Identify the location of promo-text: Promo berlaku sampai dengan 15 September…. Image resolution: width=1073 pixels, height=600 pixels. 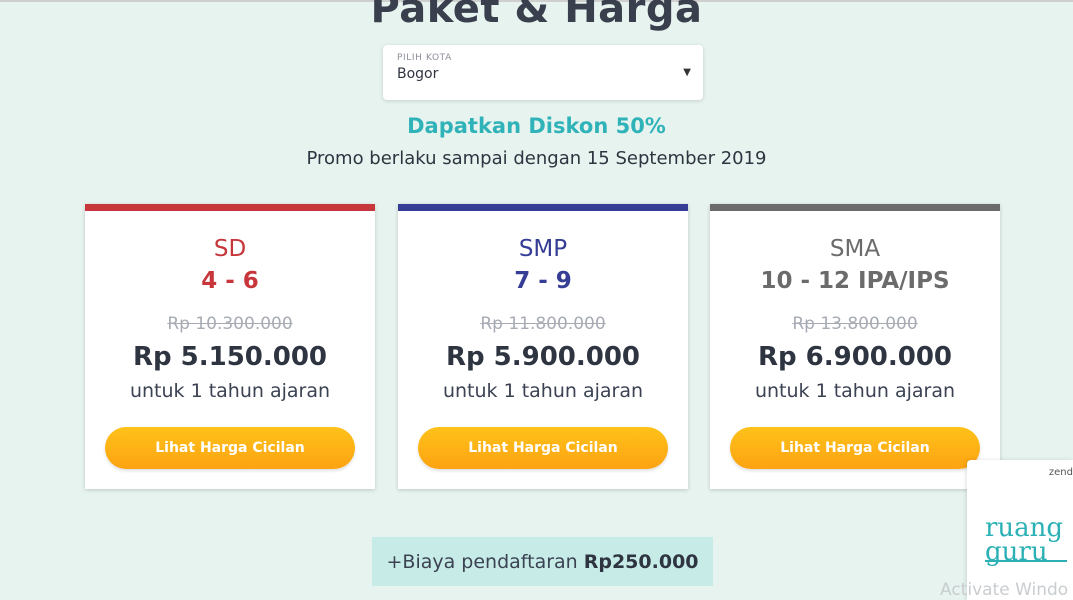
(536, 158).